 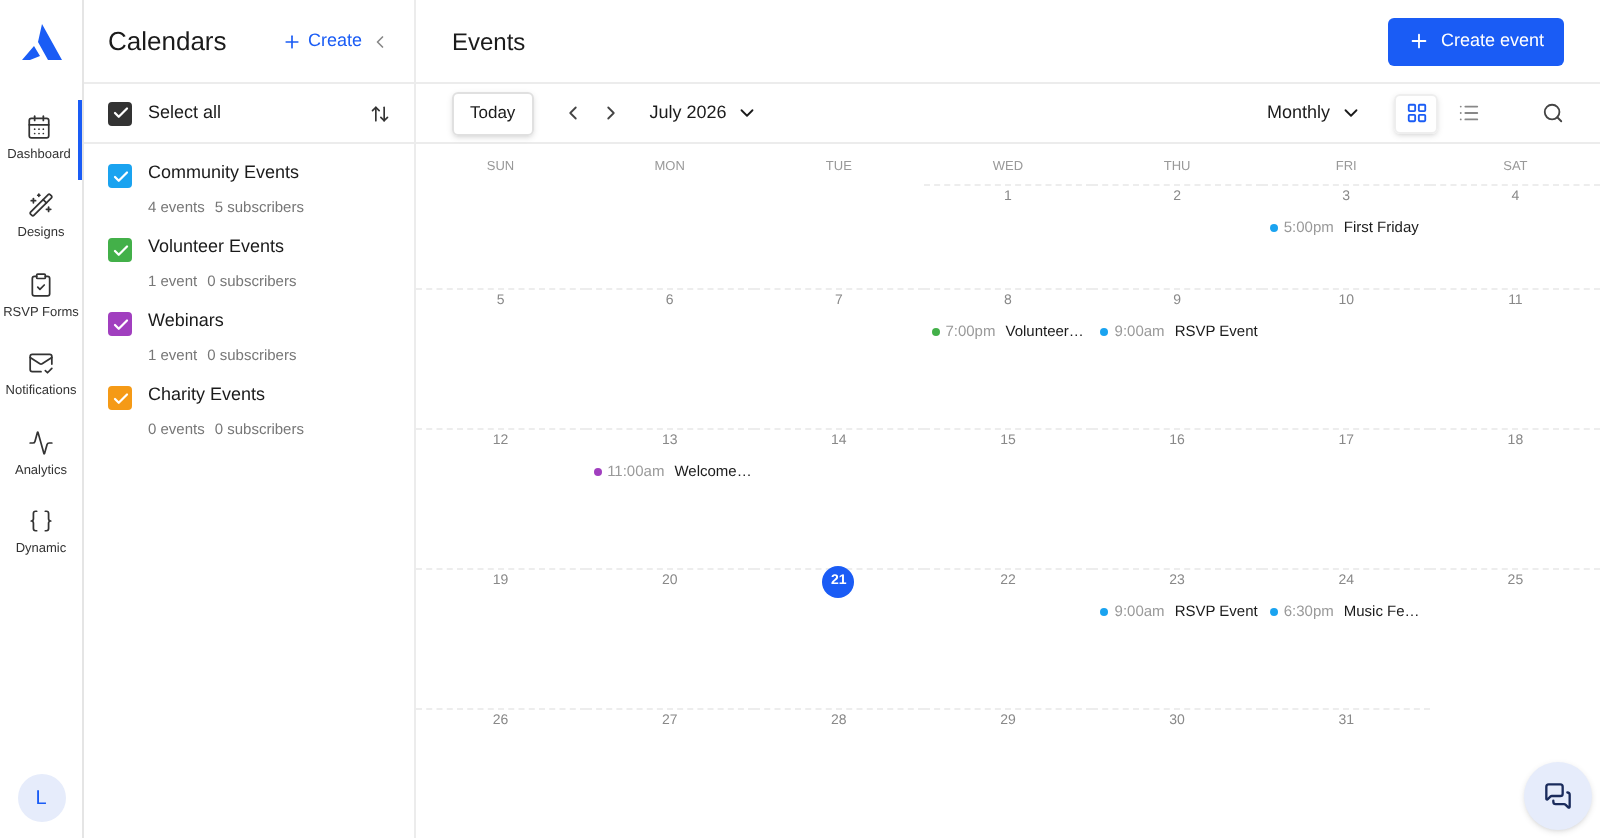 I want to click on month-dropdown: July 2026, so click(x=704, y=113).